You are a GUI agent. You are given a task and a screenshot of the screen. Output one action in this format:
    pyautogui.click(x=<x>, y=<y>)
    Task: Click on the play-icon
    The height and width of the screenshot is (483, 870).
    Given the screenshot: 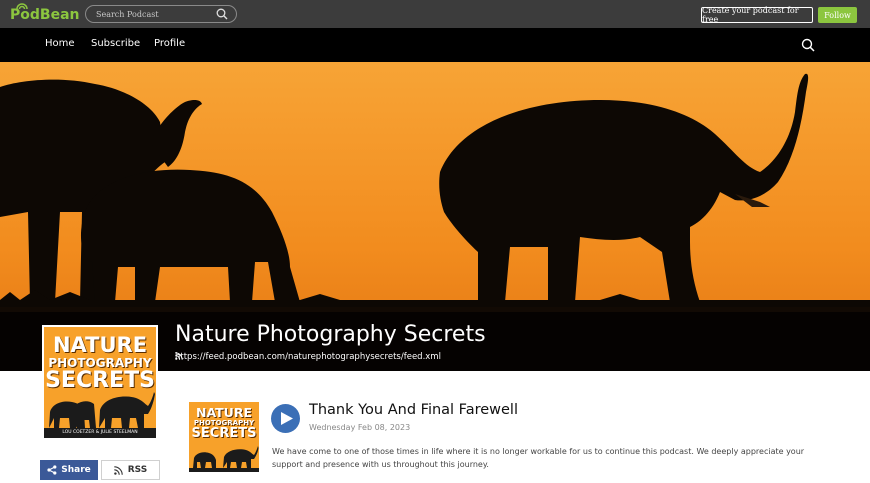 What is the action you would take?
    pyautogui.click(x=287, y=418)
    